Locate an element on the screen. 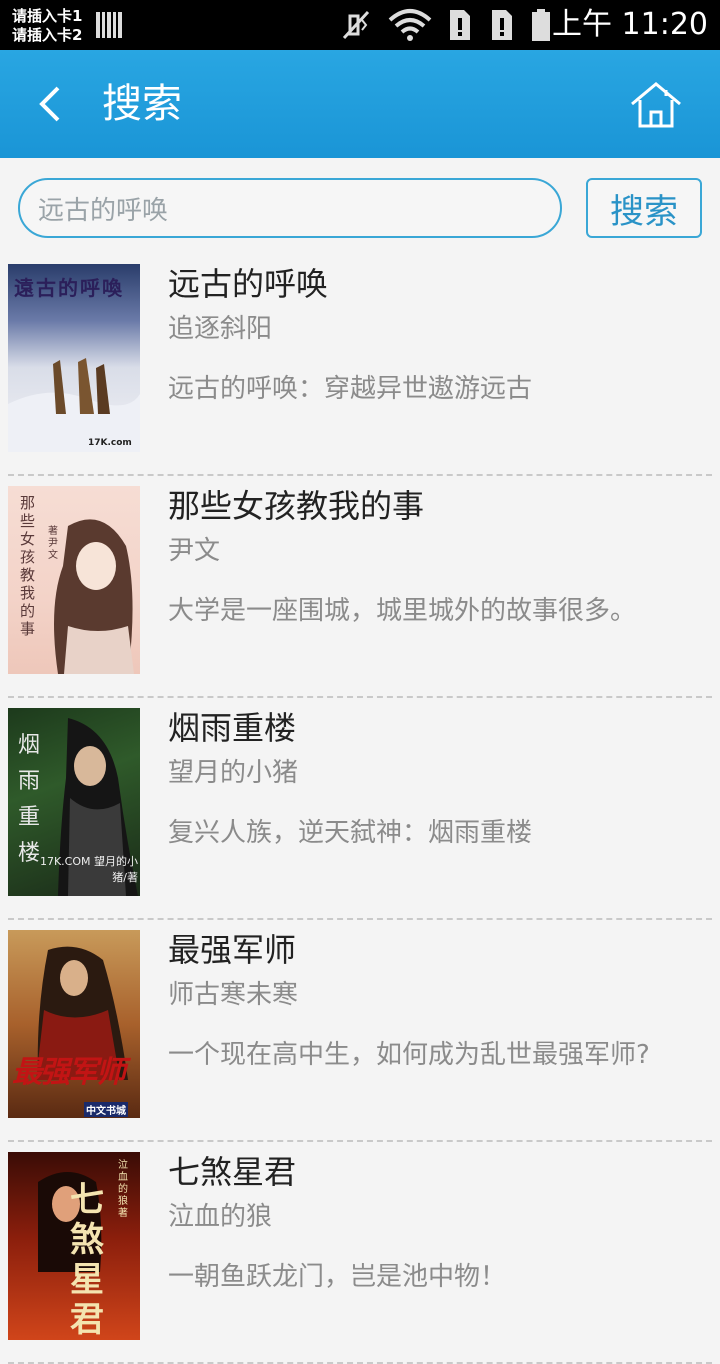  book-cover: 七煞星君 泣血的狼 著 is located at coordinates (74, 1246).